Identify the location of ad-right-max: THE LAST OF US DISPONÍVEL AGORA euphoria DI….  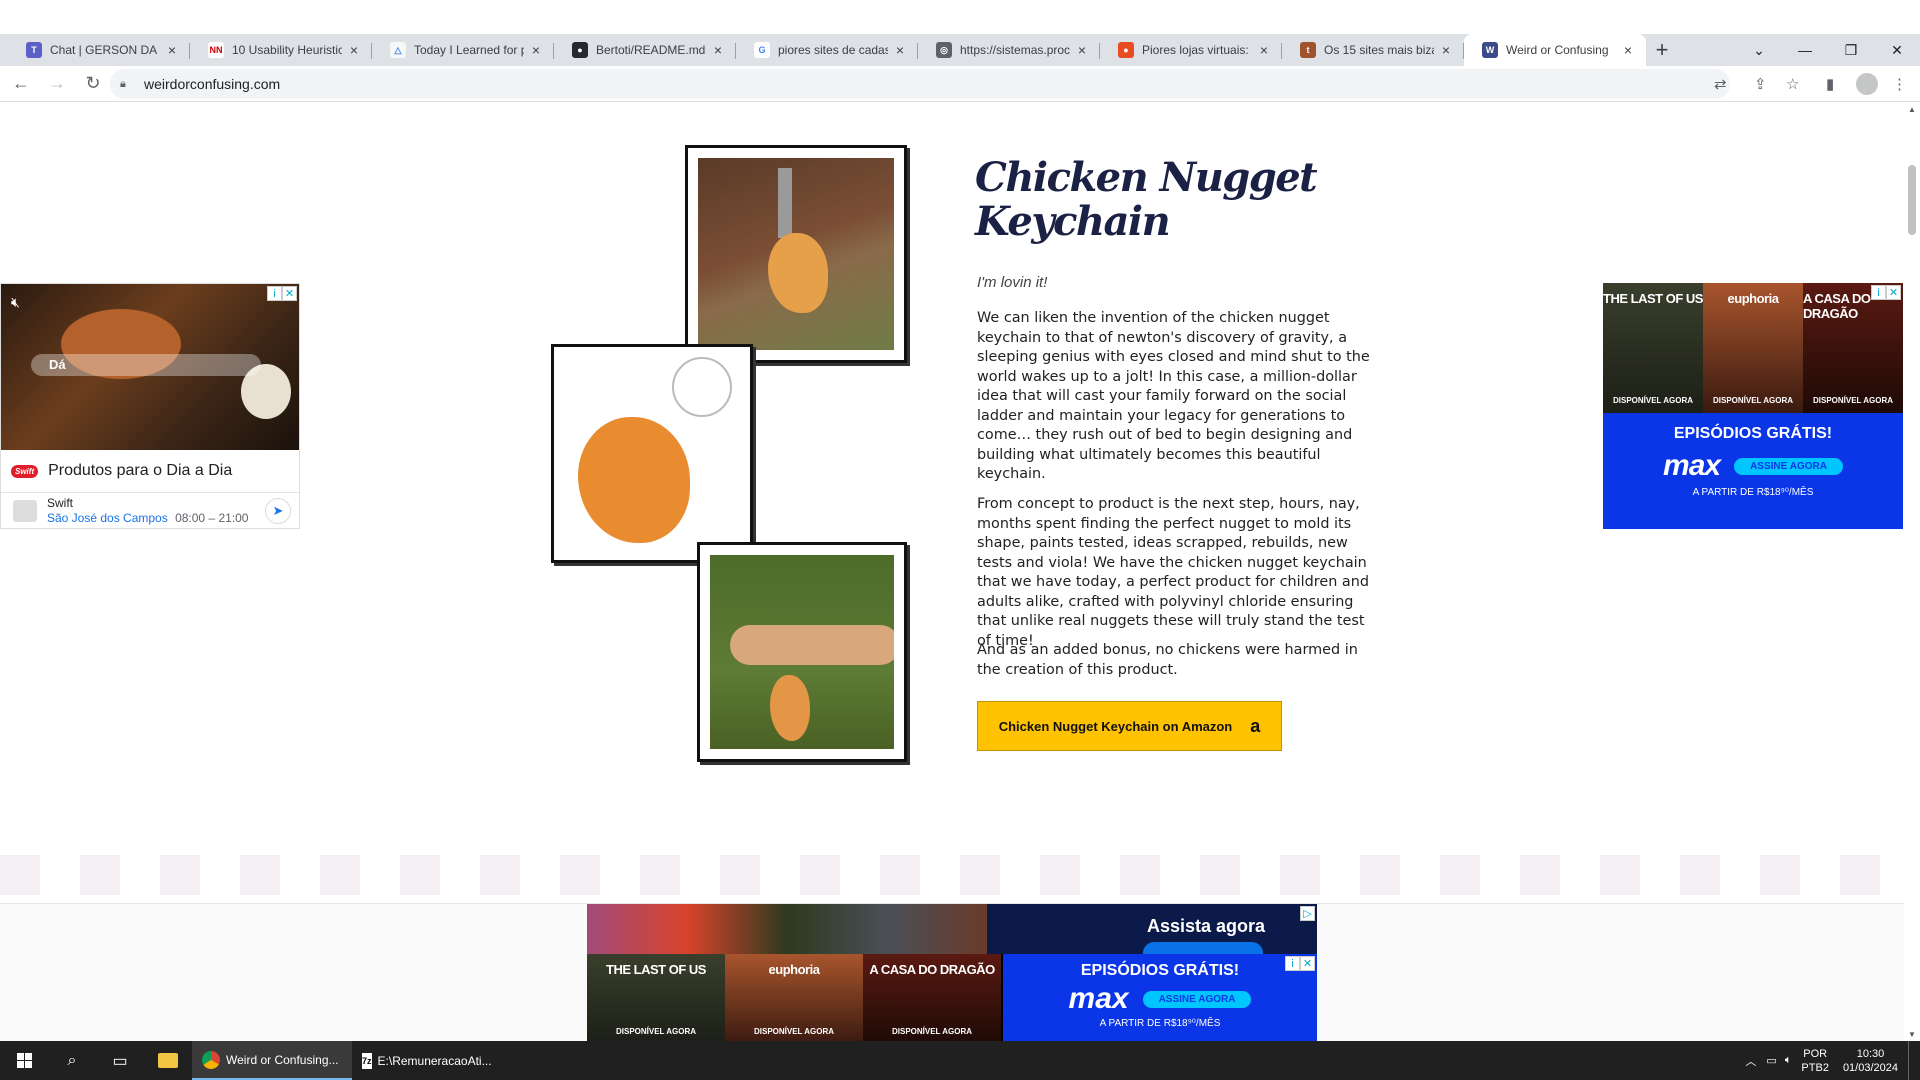
(1753, 406).